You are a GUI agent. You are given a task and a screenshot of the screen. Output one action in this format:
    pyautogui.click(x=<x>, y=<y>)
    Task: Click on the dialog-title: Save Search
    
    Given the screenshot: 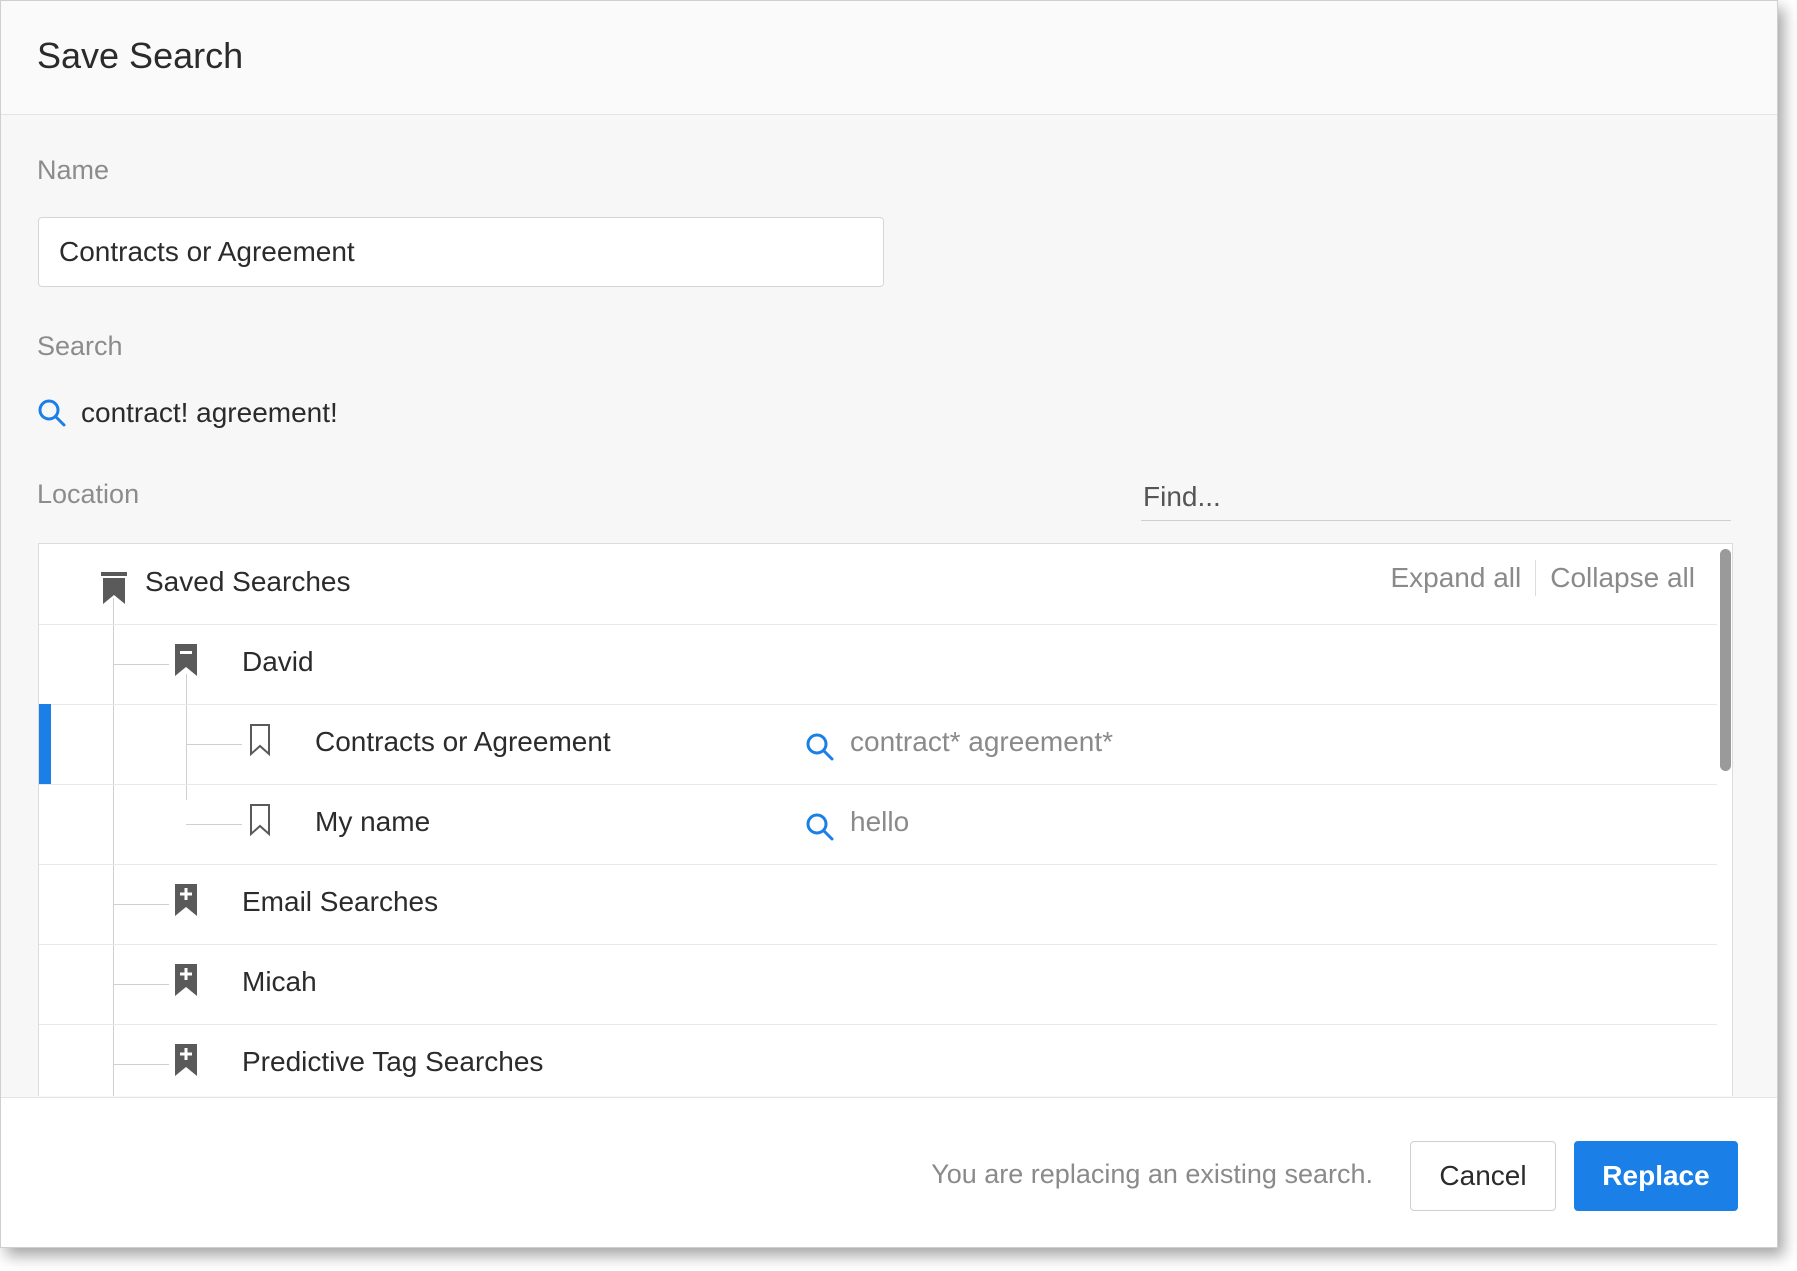 What is the action you would take?
    pyautogui.click(x=140, y=55)
    